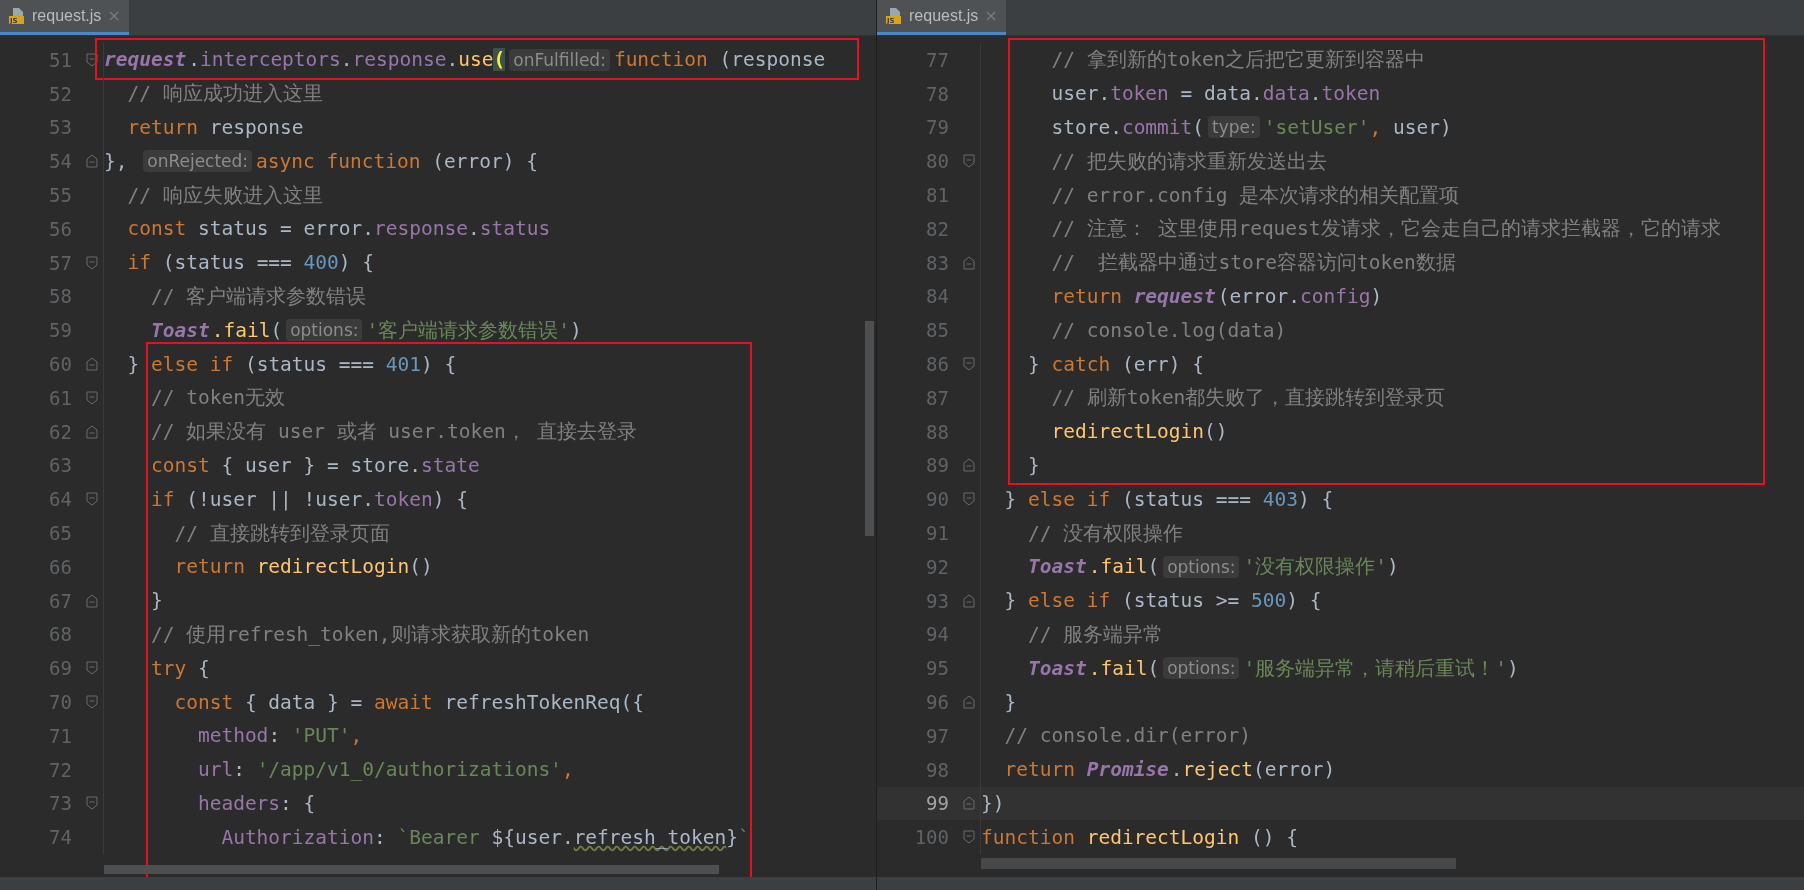 The width and height of the screenshot is (1804, 890). I want to click on line-number: 86, so click(937, 364).